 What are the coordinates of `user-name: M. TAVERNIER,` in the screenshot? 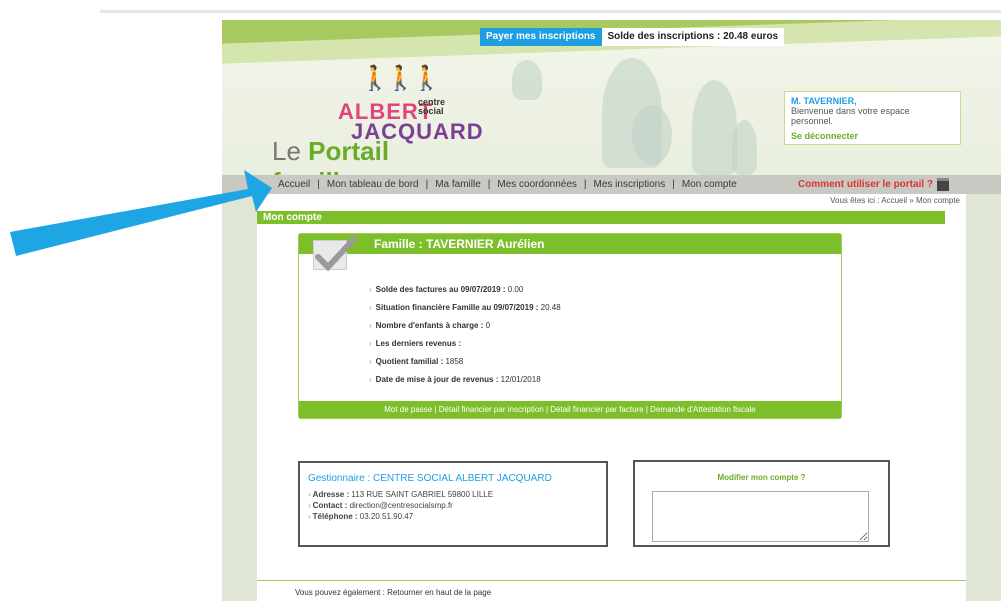 It's located at (824, 101).